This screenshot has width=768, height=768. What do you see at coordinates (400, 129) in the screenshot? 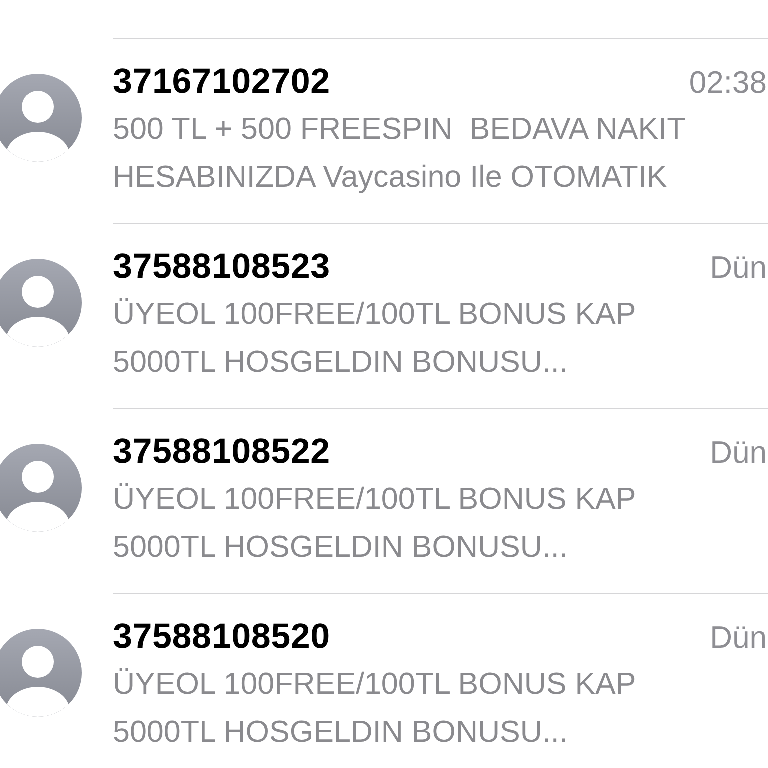
I see `message-preview: 500 TL + 500 FREESPIN BEDAVA NAKIT` at bounding box center [400, 129].